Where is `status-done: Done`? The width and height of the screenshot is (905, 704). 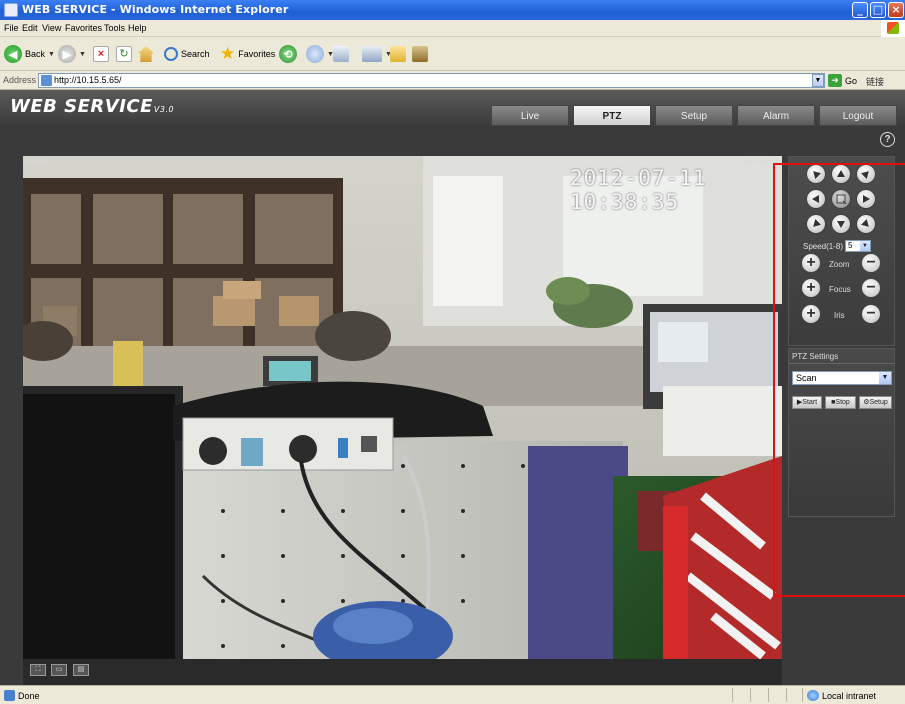
status-done: Done is located at coordinates (22, 695).